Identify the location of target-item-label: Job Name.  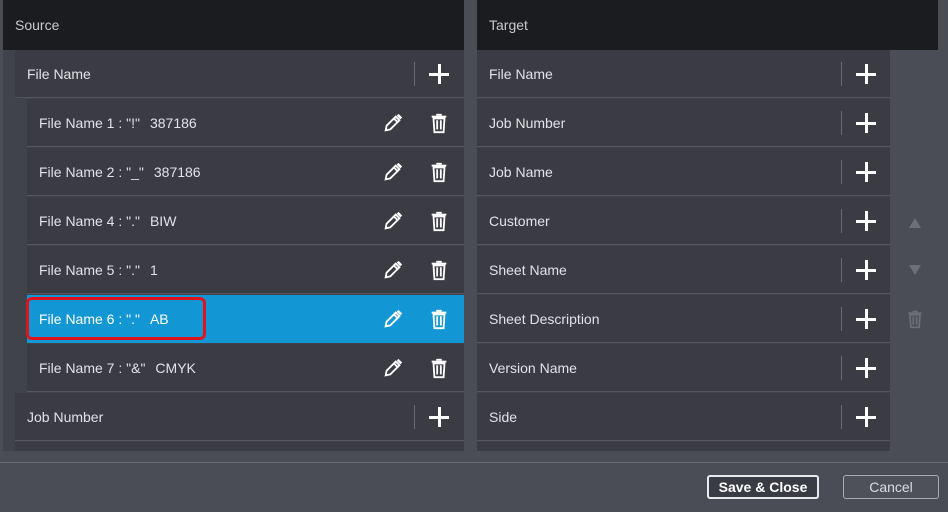
(521, 172).